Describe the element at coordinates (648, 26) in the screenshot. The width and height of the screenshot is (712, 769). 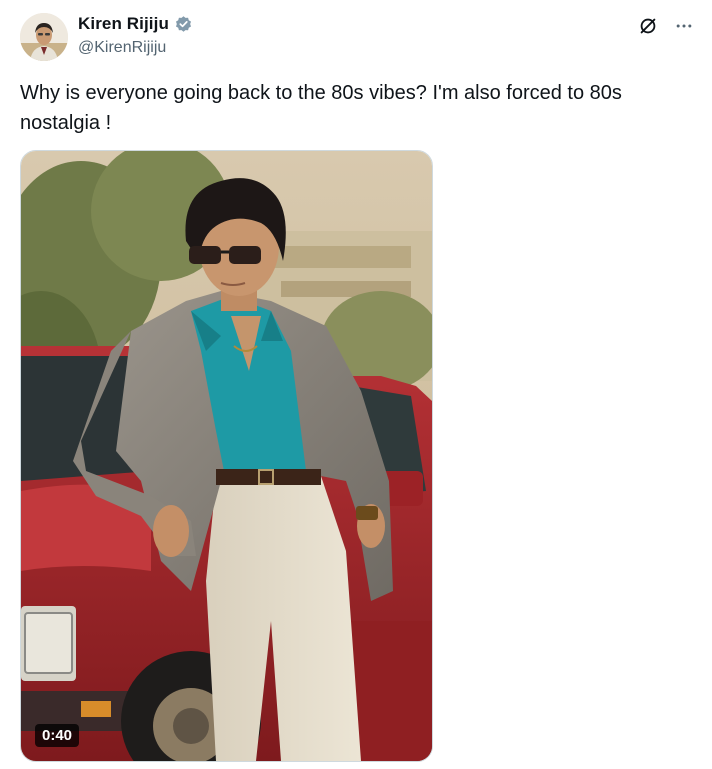
I see `slash-circle-icon` at that location.